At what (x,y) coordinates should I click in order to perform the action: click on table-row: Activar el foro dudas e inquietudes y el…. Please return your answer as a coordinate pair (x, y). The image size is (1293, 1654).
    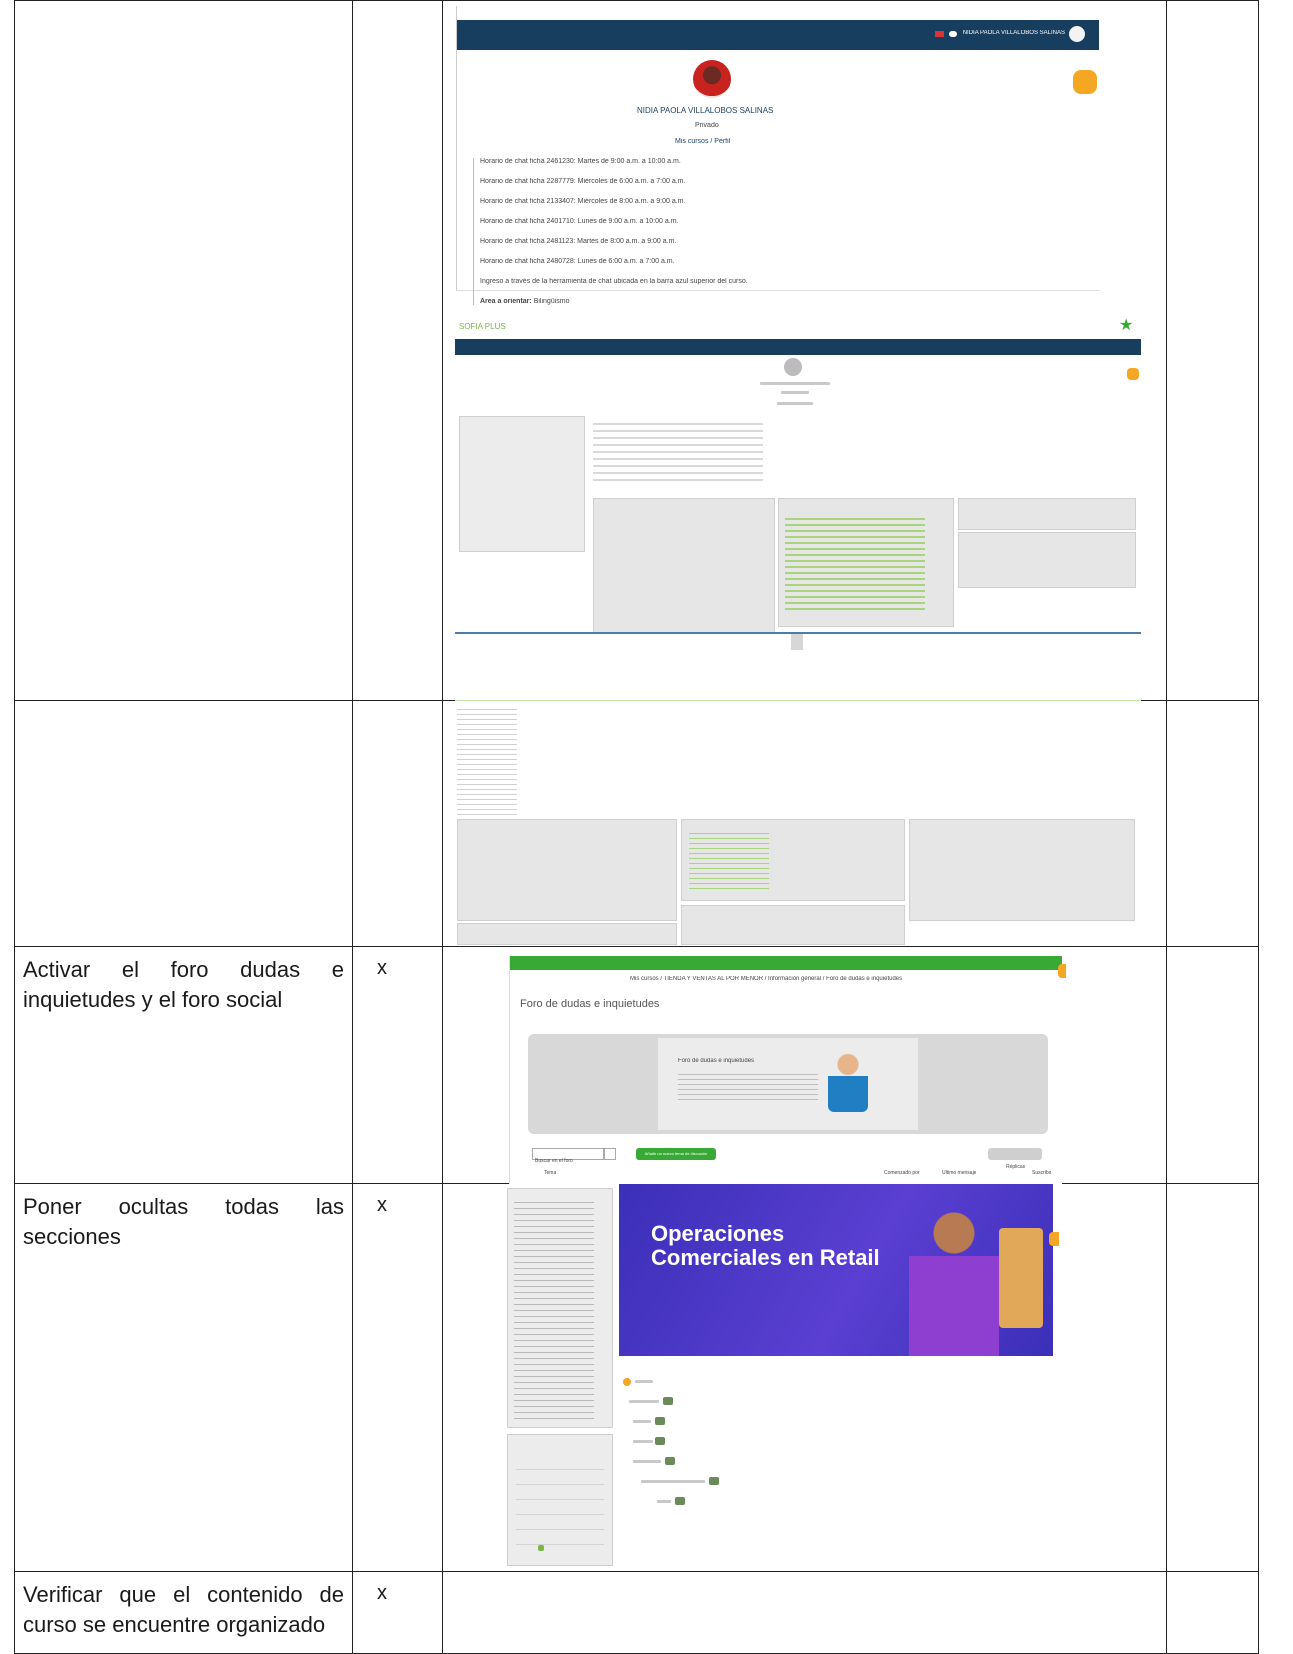
    Looking at the image, I should click on (636, 1065).